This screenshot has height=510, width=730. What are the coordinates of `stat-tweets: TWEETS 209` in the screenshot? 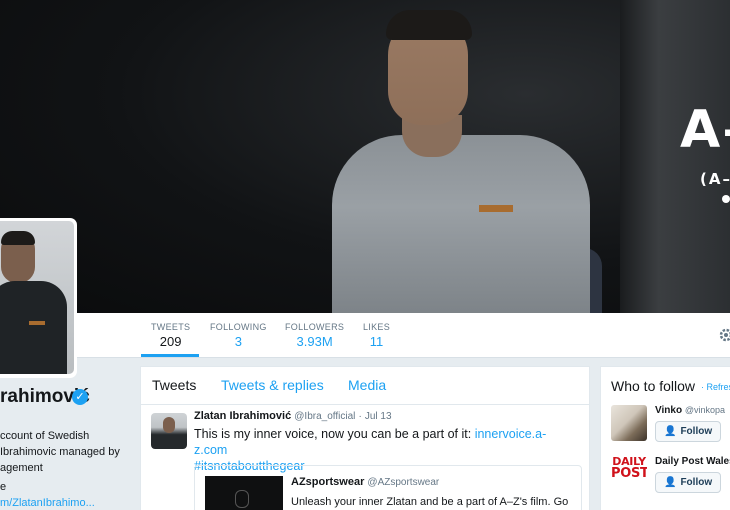 It's located at (170, 335).